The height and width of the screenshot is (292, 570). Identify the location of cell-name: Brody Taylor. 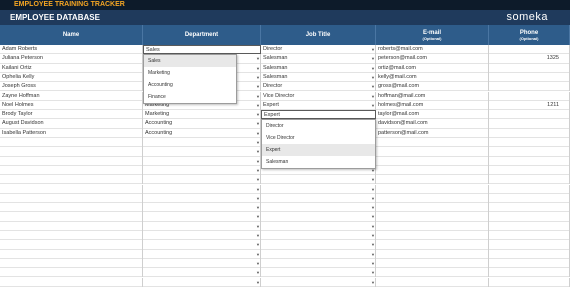
(71, 115).